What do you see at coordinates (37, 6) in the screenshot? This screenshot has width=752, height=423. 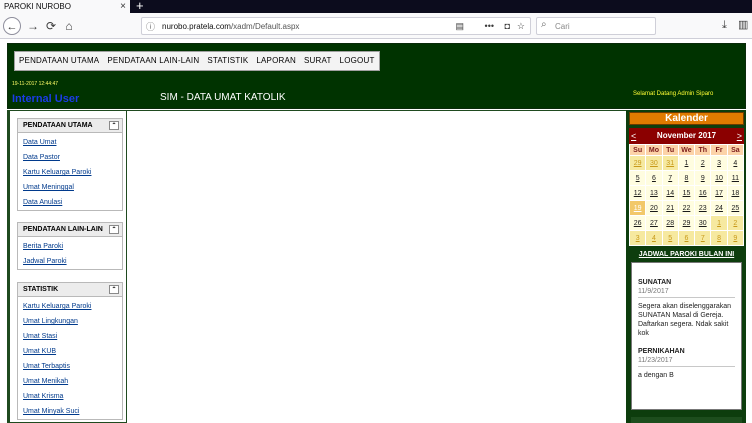 I see `tab-title: PAROKI NUROBO` at bounding box center [37, 6].